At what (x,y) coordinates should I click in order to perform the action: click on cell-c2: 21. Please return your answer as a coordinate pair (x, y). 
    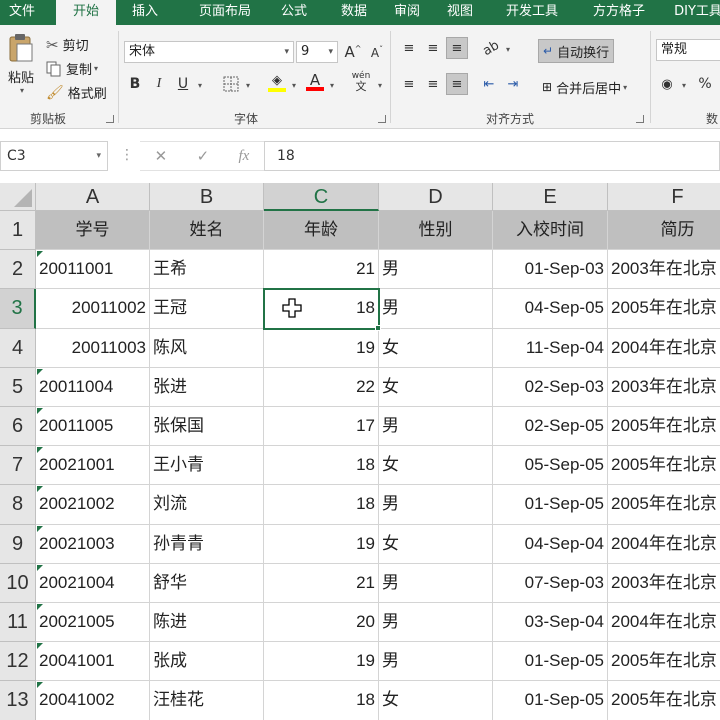
    Looking at the image, I should click on (321, 270).